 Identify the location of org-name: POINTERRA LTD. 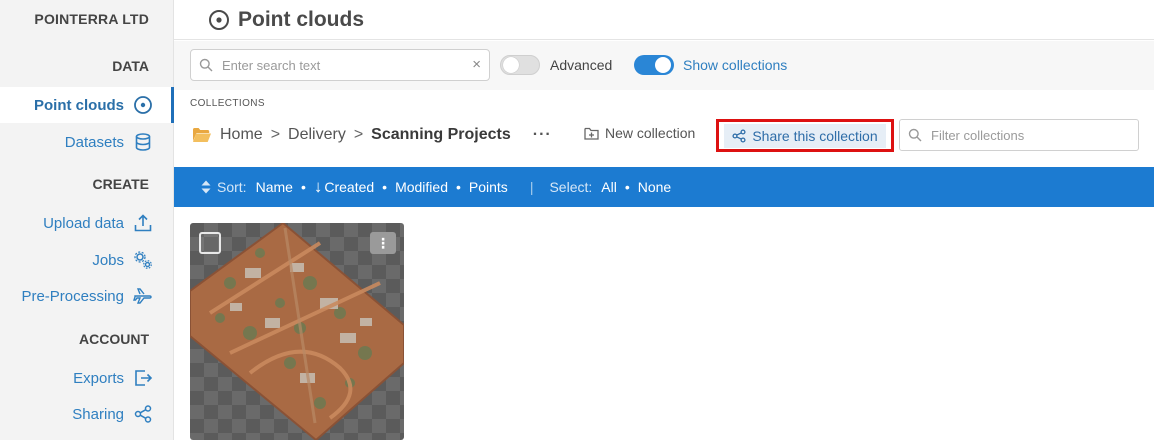
(91, 19).